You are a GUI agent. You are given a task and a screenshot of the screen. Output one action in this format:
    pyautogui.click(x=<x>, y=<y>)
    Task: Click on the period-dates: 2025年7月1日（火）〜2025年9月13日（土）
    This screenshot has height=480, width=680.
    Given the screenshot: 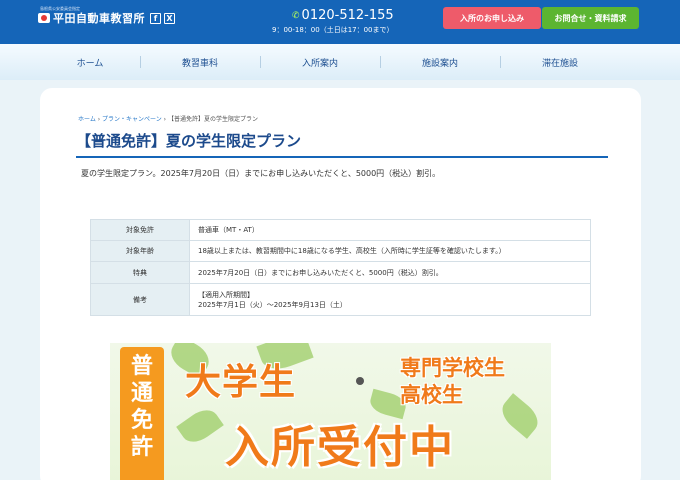 What is the action you would take?
    pyautogui.click(x=272, y=304)
    